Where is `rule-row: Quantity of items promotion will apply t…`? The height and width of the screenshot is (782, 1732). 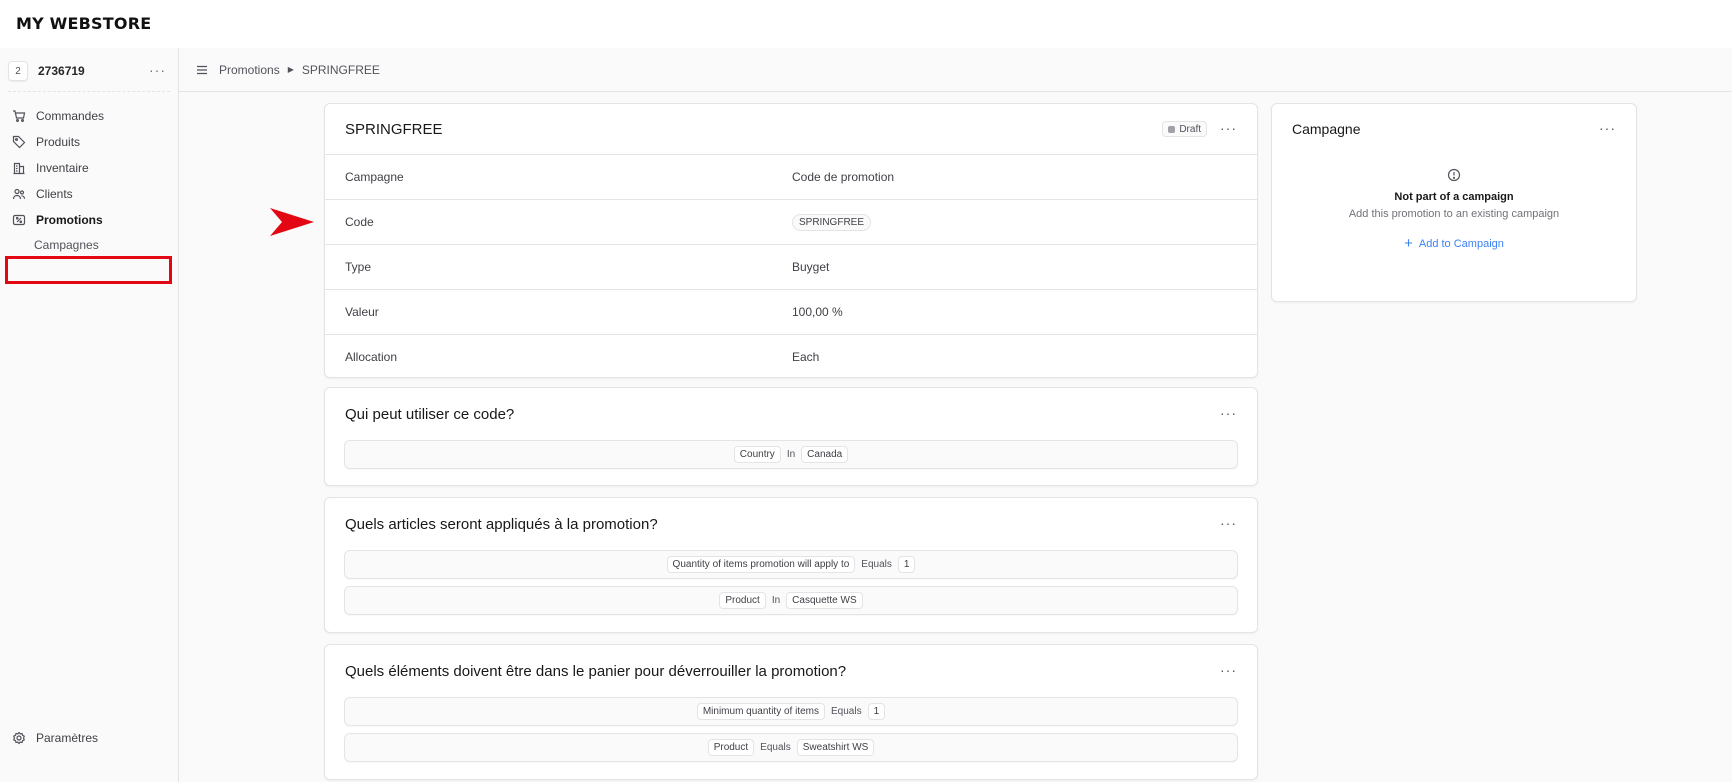
rule-row: Quantity of items promotion will apply t… is located at coordinates (791, 564).